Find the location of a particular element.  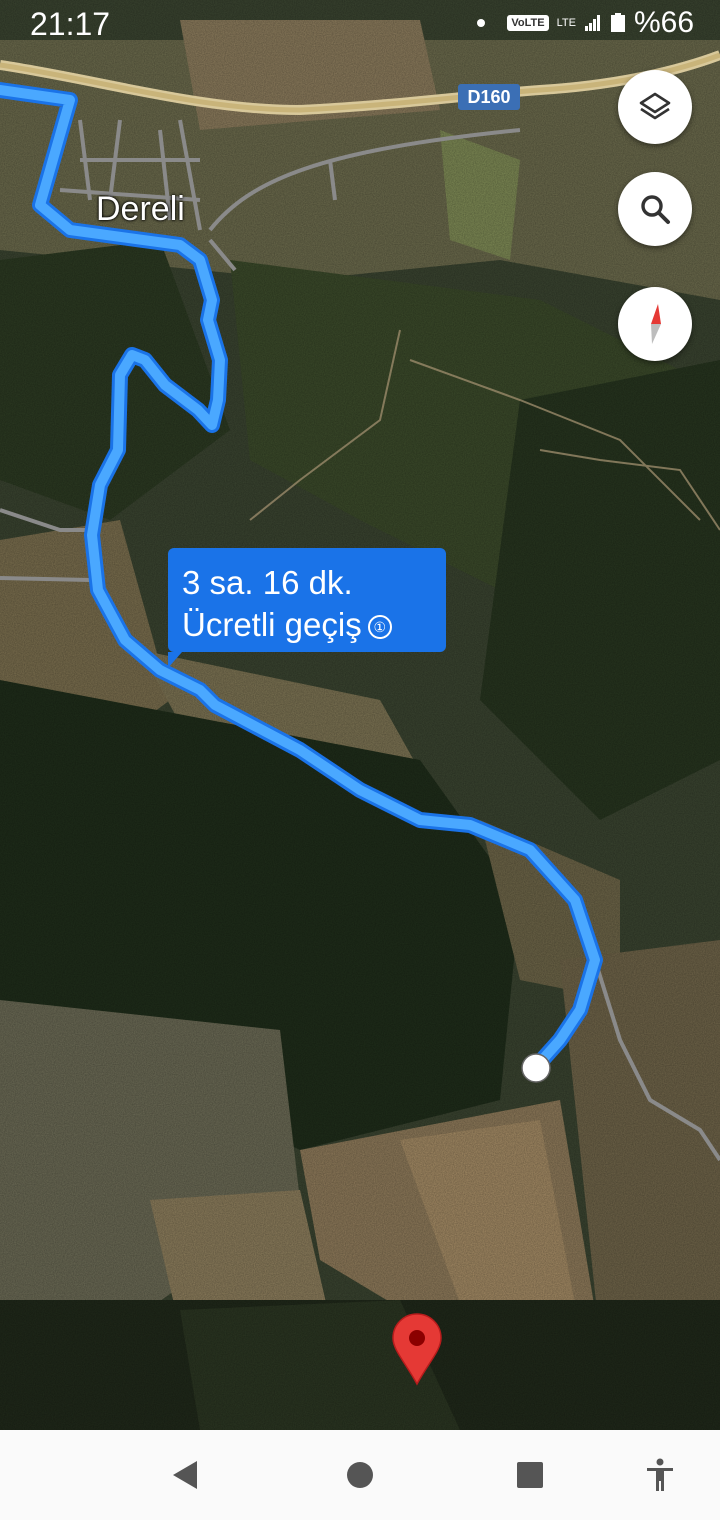

battery-icon is located at coordinates (617, 22).